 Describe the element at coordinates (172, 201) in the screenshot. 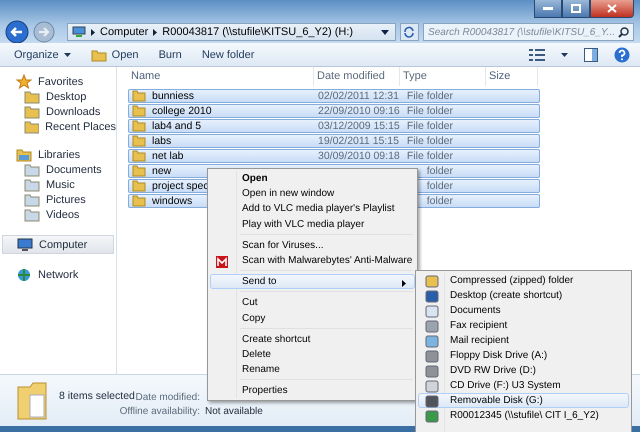

I see `table-cell: windows` at that location.